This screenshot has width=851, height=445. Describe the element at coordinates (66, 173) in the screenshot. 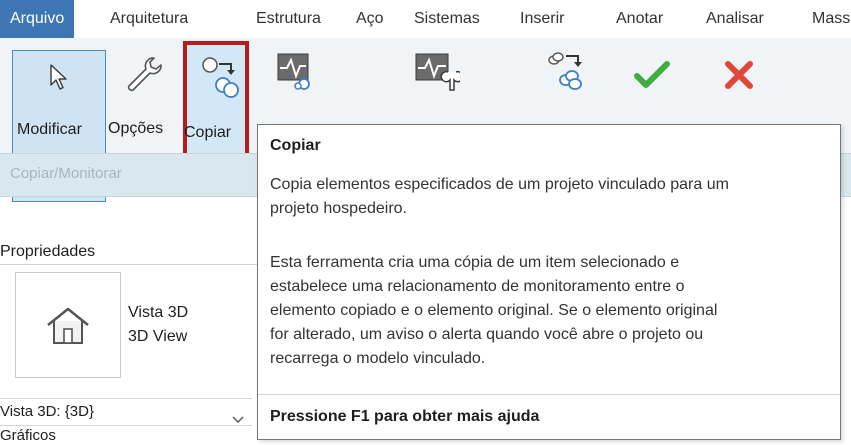

I see `panel-label: Copiar/Monitorar` at that location.